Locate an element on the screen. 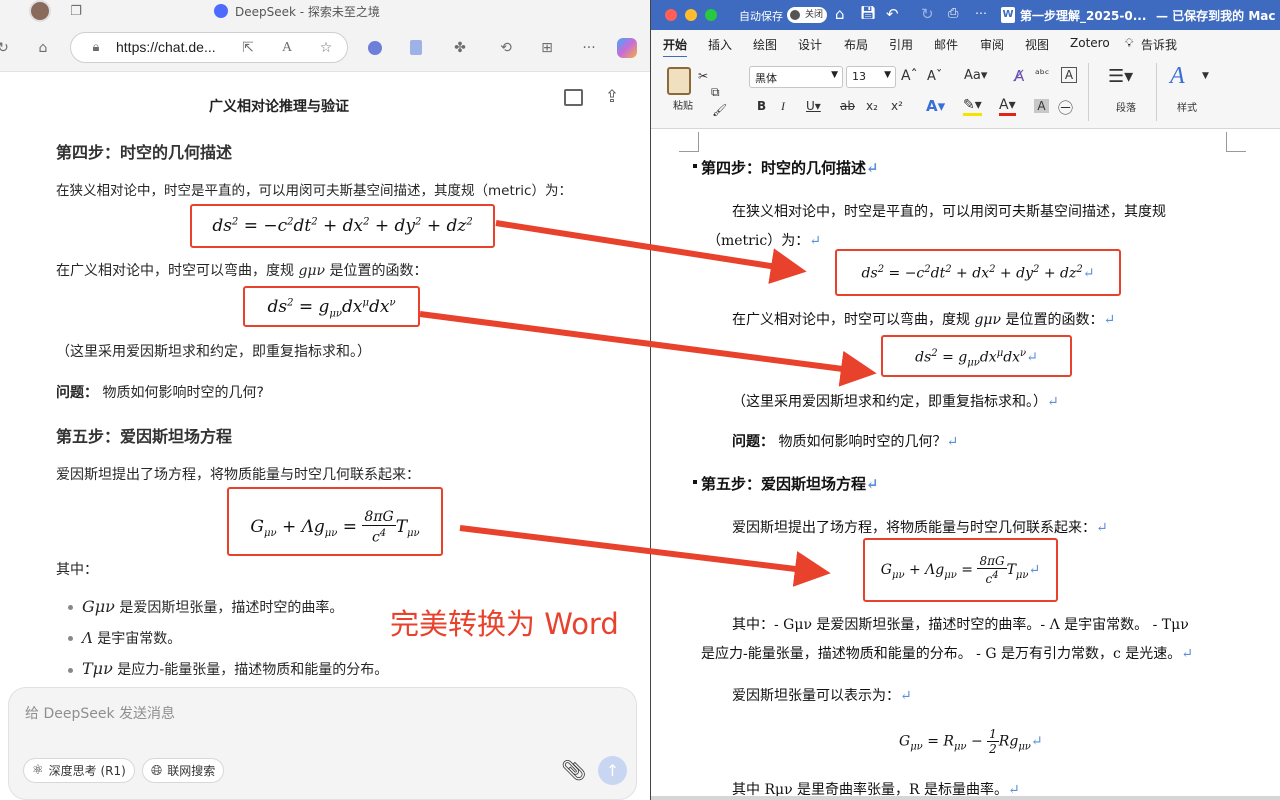 The image size is (1280, 800). tab-insert: 插入 is located at coordinates (720, 44).